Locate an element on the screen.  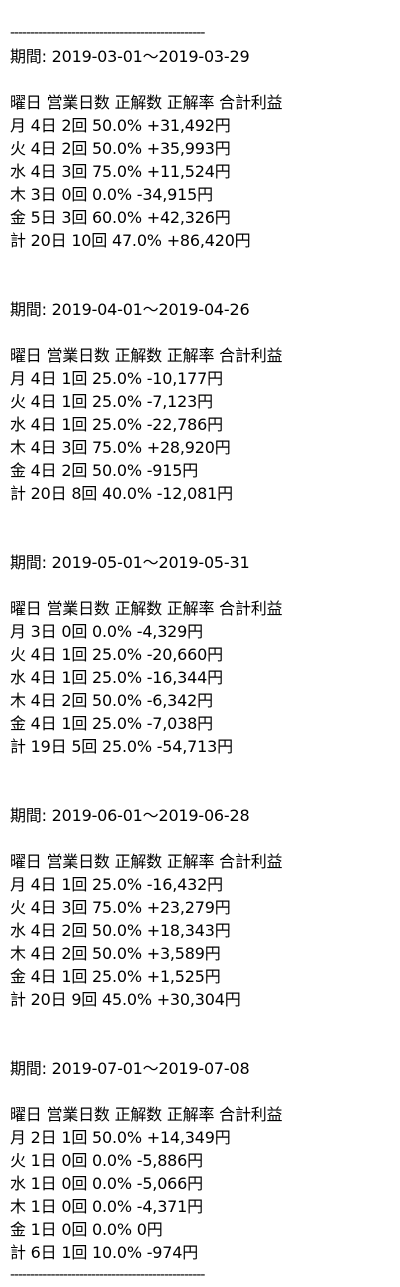
row-fri: 金 4日 2回 50.0% -915円 is located at coordinates (104, 470).